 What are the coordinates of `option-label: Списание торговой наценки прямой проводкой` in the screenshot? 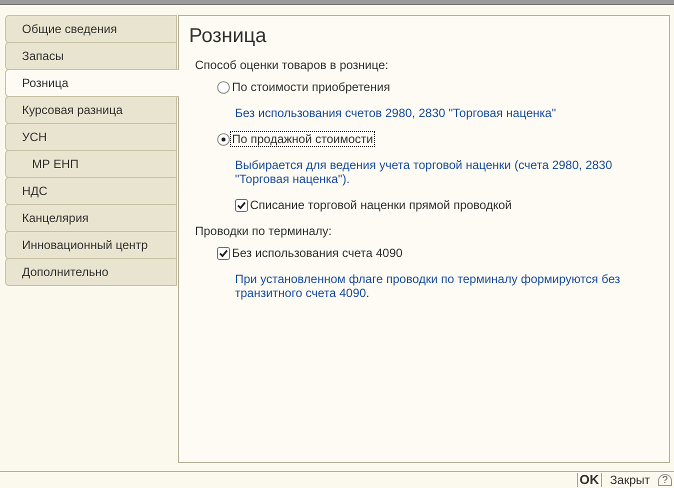 It's located at (381, 205).